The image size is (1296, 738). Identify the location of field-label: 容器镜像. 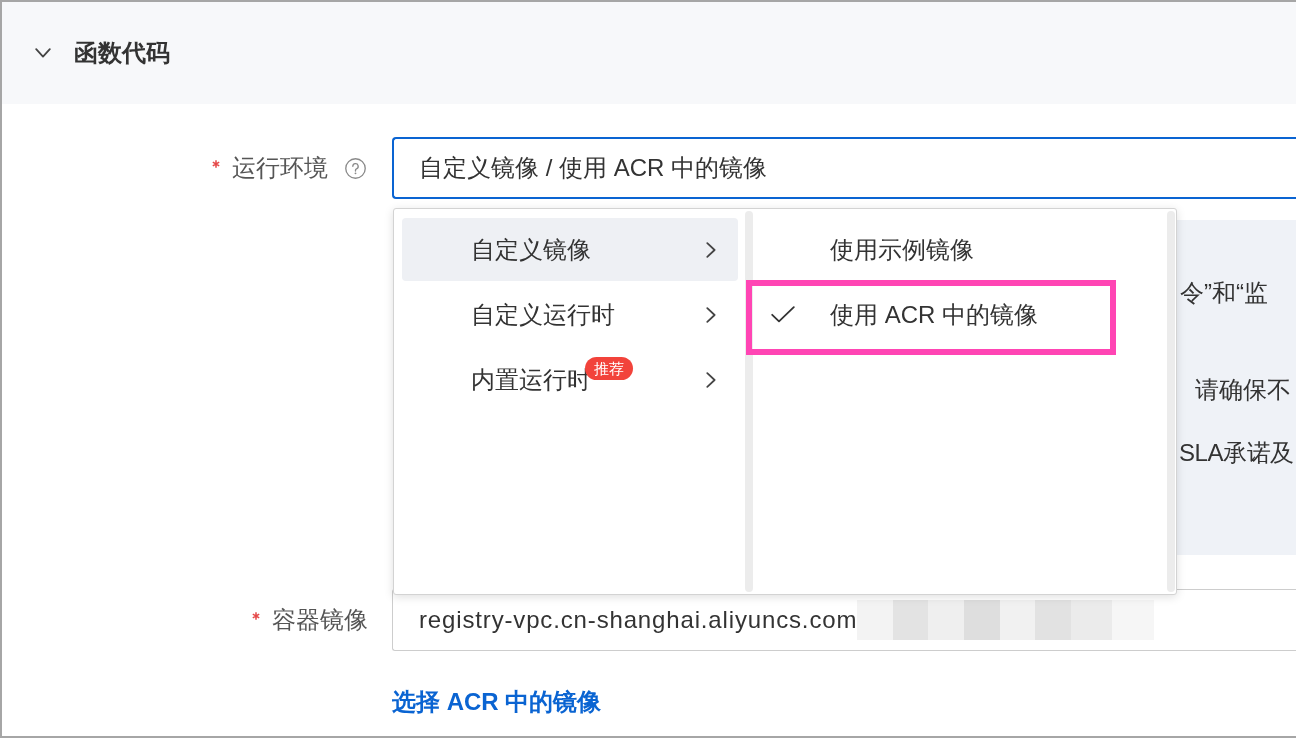
(320, 620).